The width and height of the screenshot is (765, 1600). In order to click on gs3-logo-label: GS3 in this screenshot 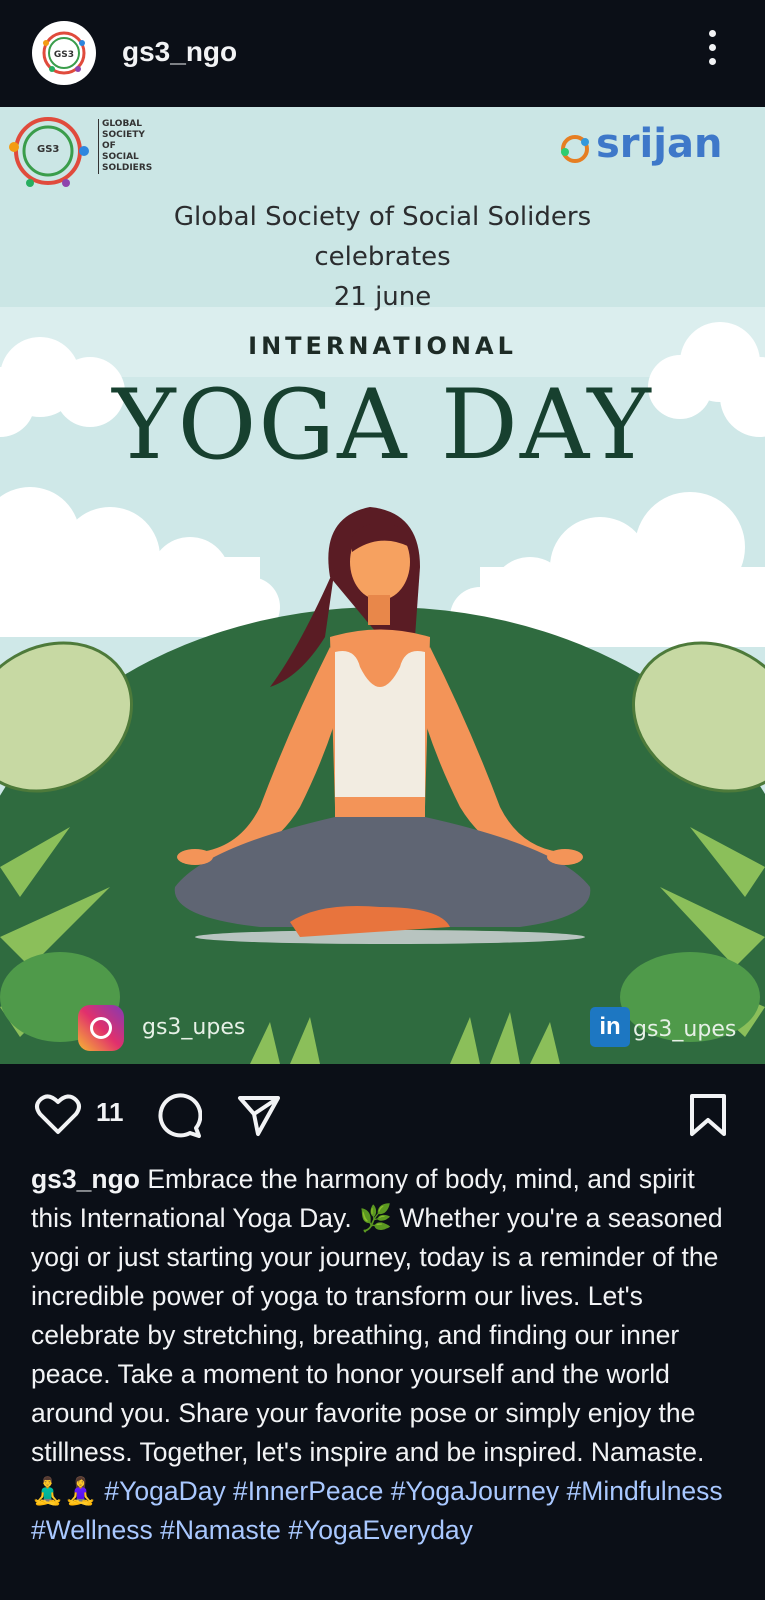, I will do `click(48, 149)`.